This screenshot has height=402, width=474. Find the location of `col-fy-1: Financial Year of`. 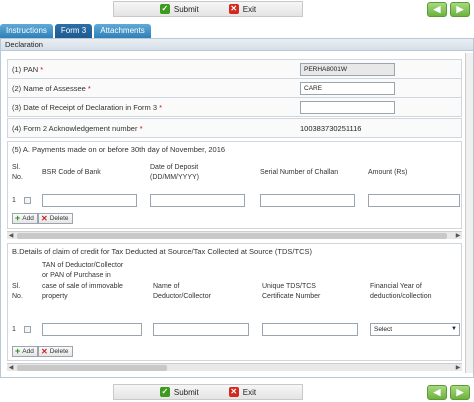

col-fy-1: Financial Year of is located at coordinates (396, 286).